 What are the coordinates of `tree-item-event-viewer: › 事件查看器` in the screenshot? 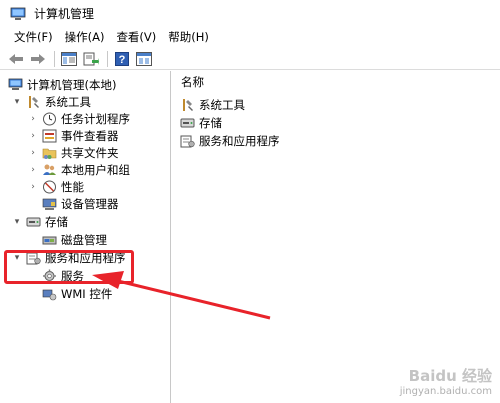 It's located at (73, 135).